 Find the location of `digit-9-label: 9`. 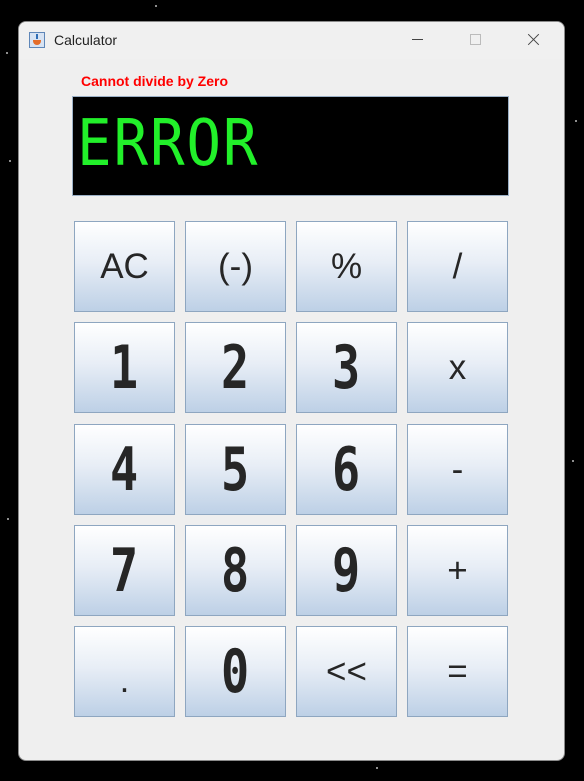

digit-9-label: 9 is located at coordinates (346, 570).